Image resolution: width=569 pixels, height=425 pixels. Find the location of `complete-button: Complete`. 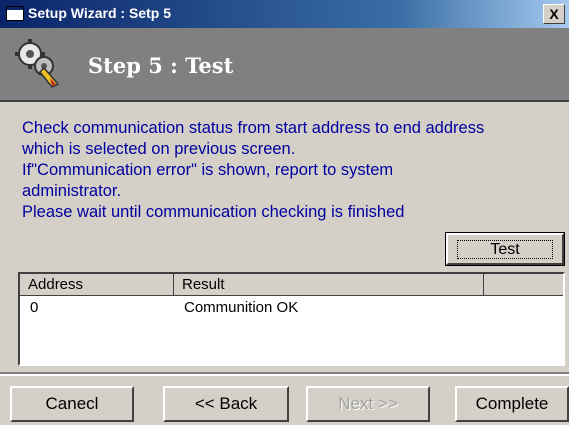

complete-button: Complete is located at coordinates (512, 404).